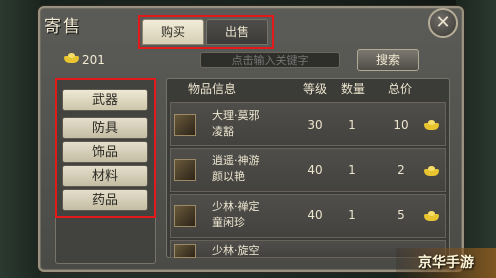 The width and height of the screenshot is (496, 278). I want to click on close-button: ✕, so click(443, 23).